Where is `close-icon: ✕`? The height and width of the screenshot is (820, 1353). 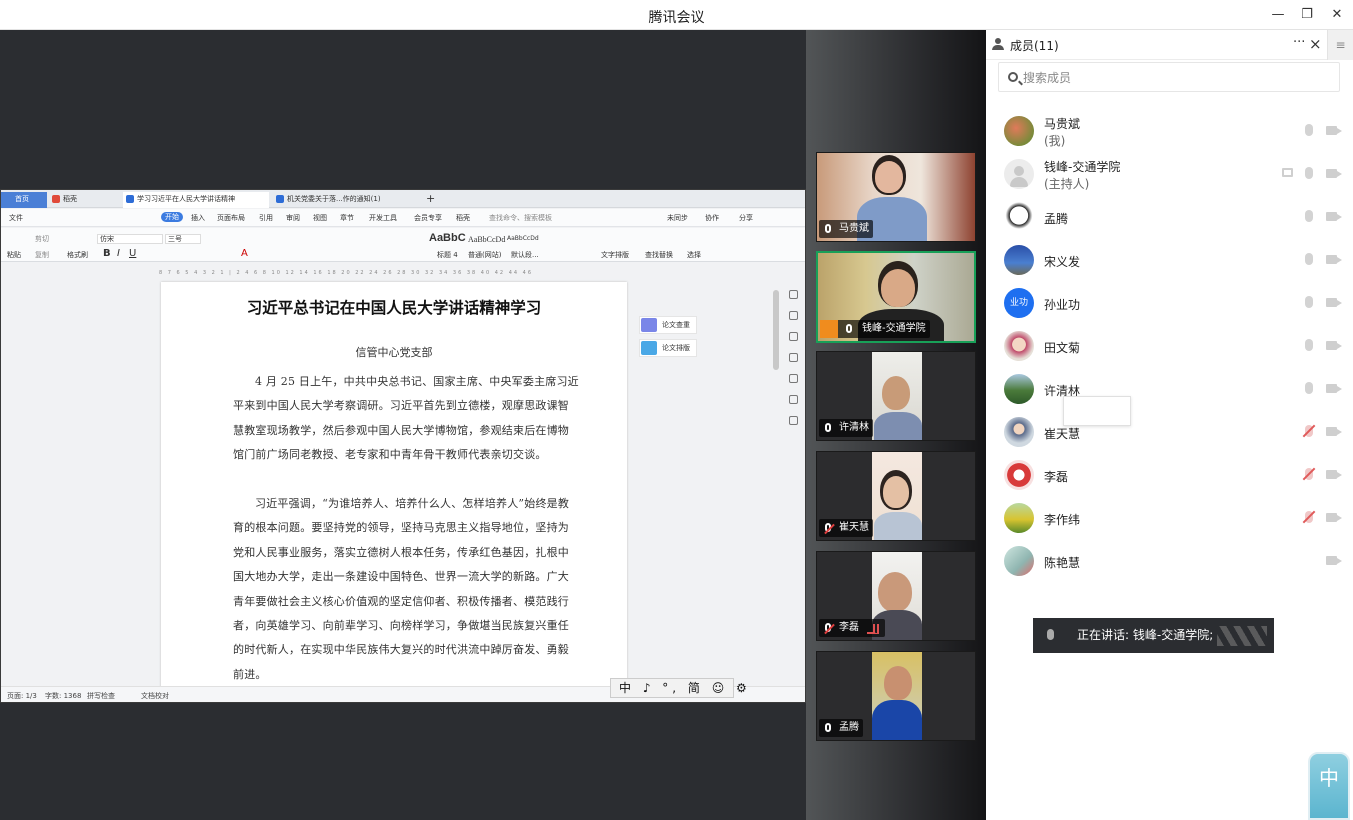 close-icon: ✕ is located at coordinates (1337, 15).